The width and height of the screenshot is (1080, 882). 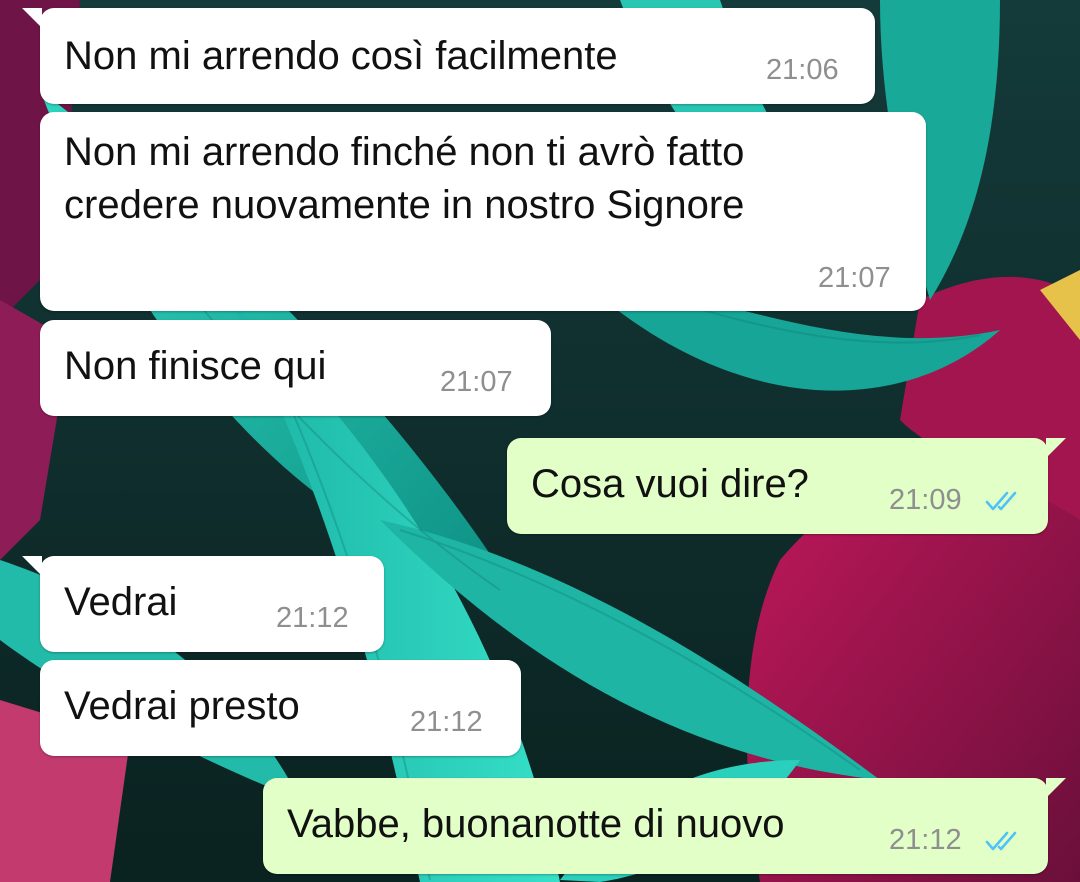 I want to click on message-text: Non mi arrendo così facilmente, so click(x=341, y=56).